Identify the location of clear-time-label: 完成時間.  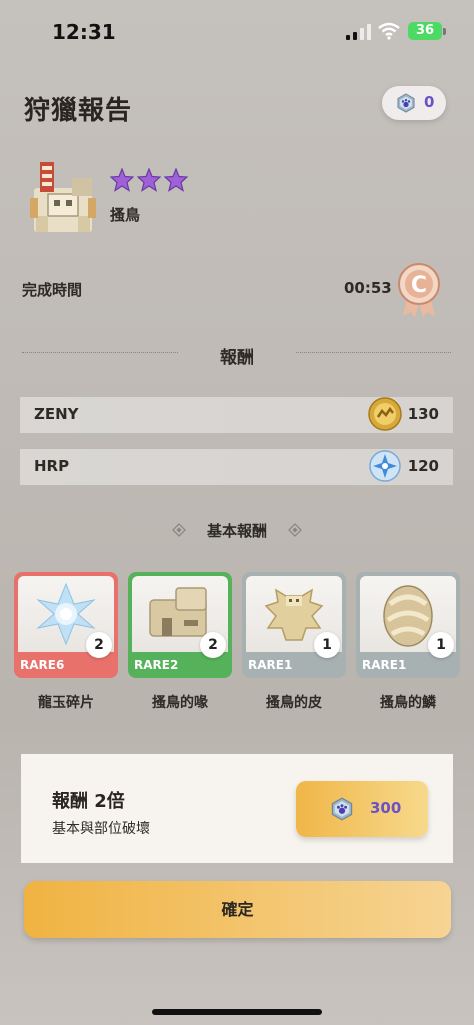
(52, 290).